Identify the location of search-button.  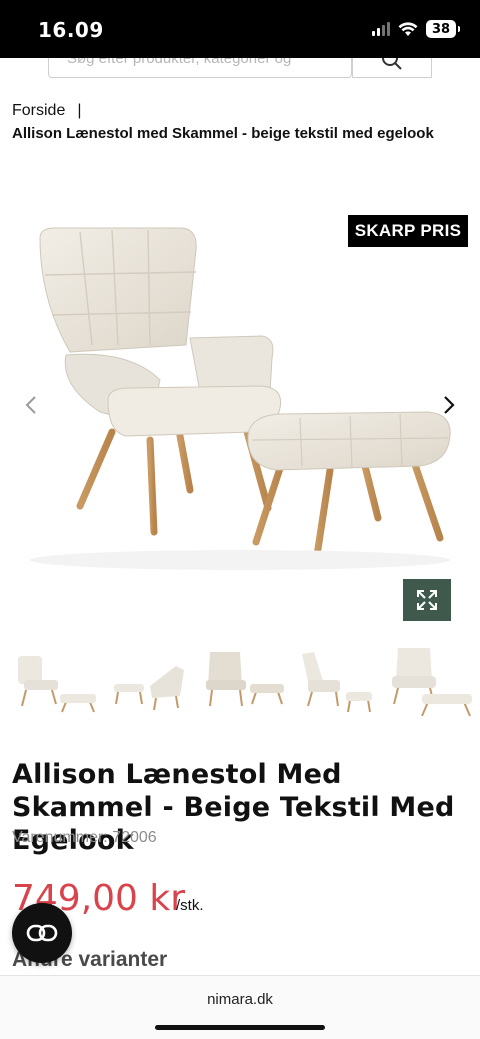
(392, 68).